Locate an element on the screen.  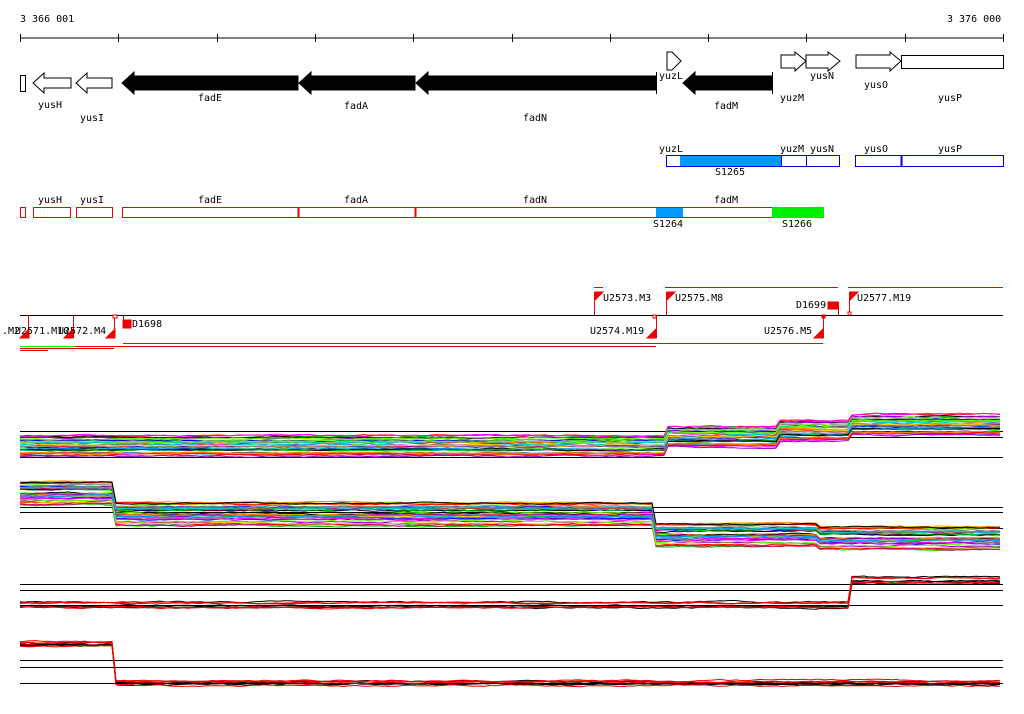
plus-strand-operon-track is located at coordinates (835, 161).